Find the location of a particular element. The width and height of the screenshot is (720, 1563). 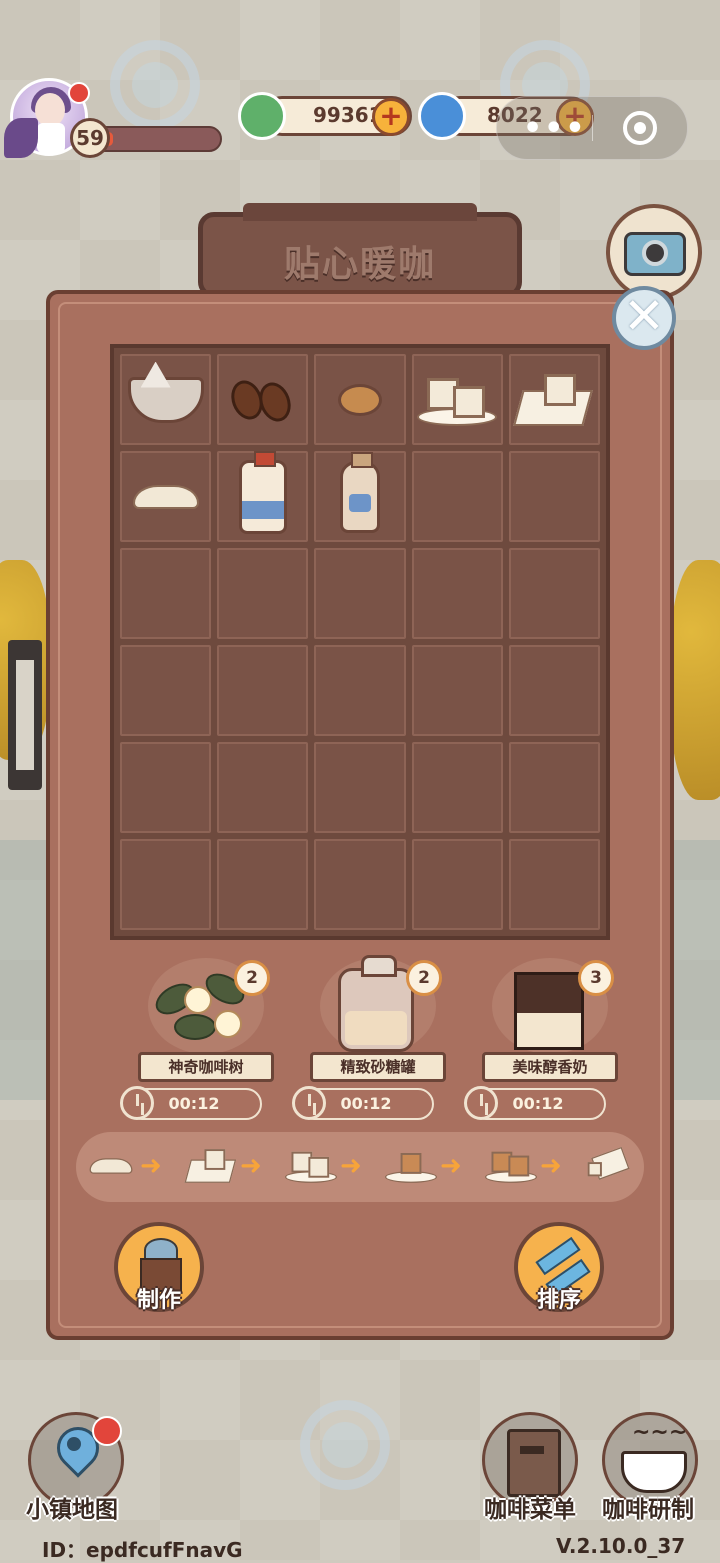

player-id: ID：epdfcufFnavG is located at coordinates (142, 1550).